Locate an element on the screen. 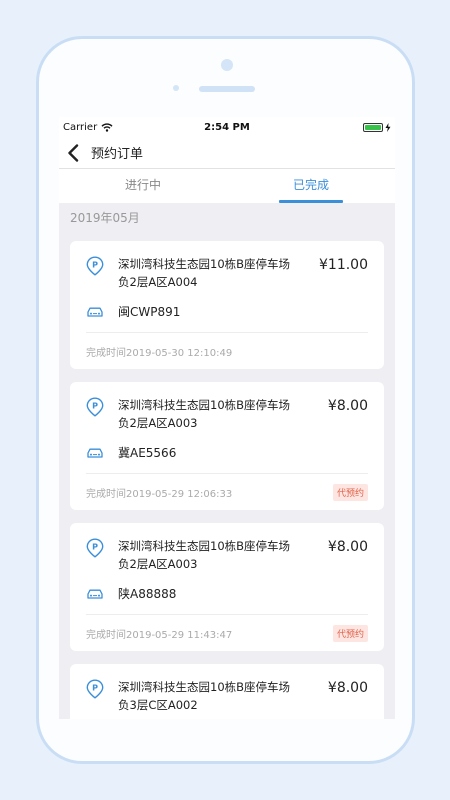 The height and width of the screenshot is (800, 450). order-address: 深圳湾科技生态园10栋B座停车场 负2层A区A004 is located at coordinates (218, 273).